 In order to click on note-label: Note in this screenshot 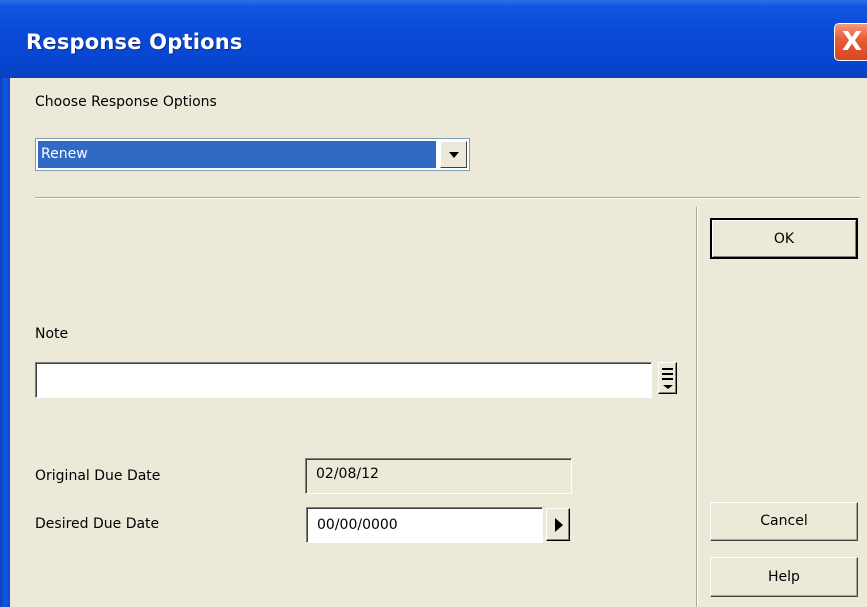, I will do `click(52, 334)`.